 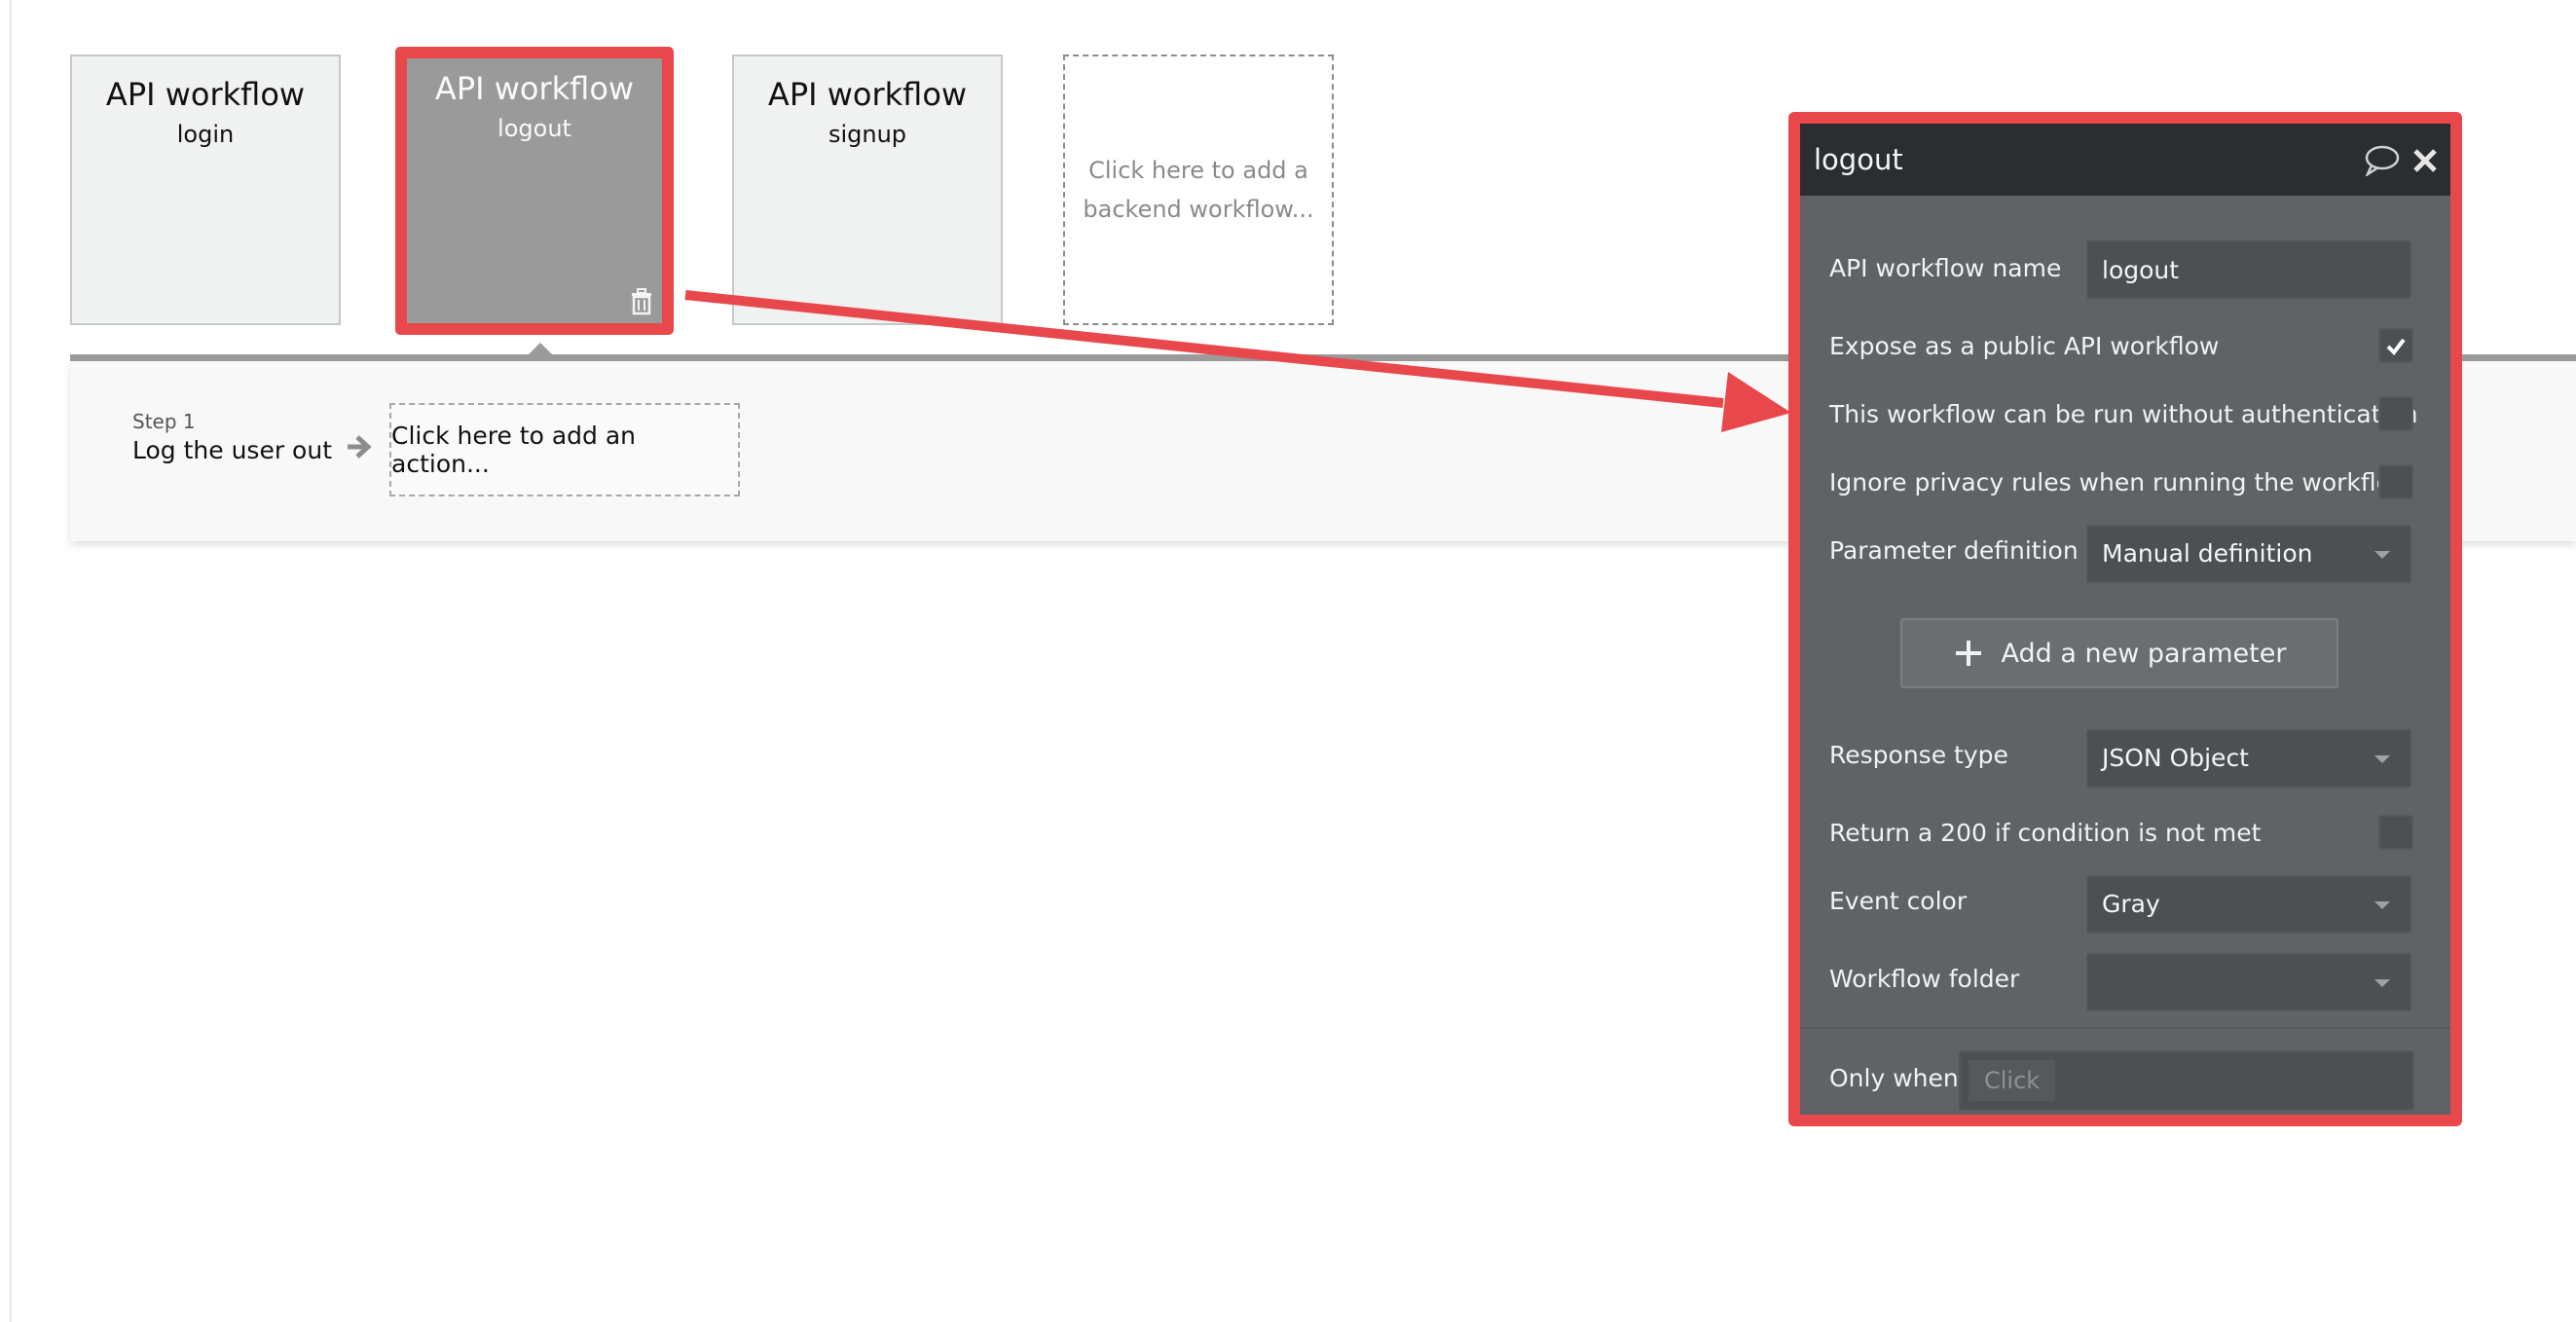 What do you see at coordinates (232, 450) in the screenshot?
I see `step-title: Log the user out` at bounding box center [232, 450].